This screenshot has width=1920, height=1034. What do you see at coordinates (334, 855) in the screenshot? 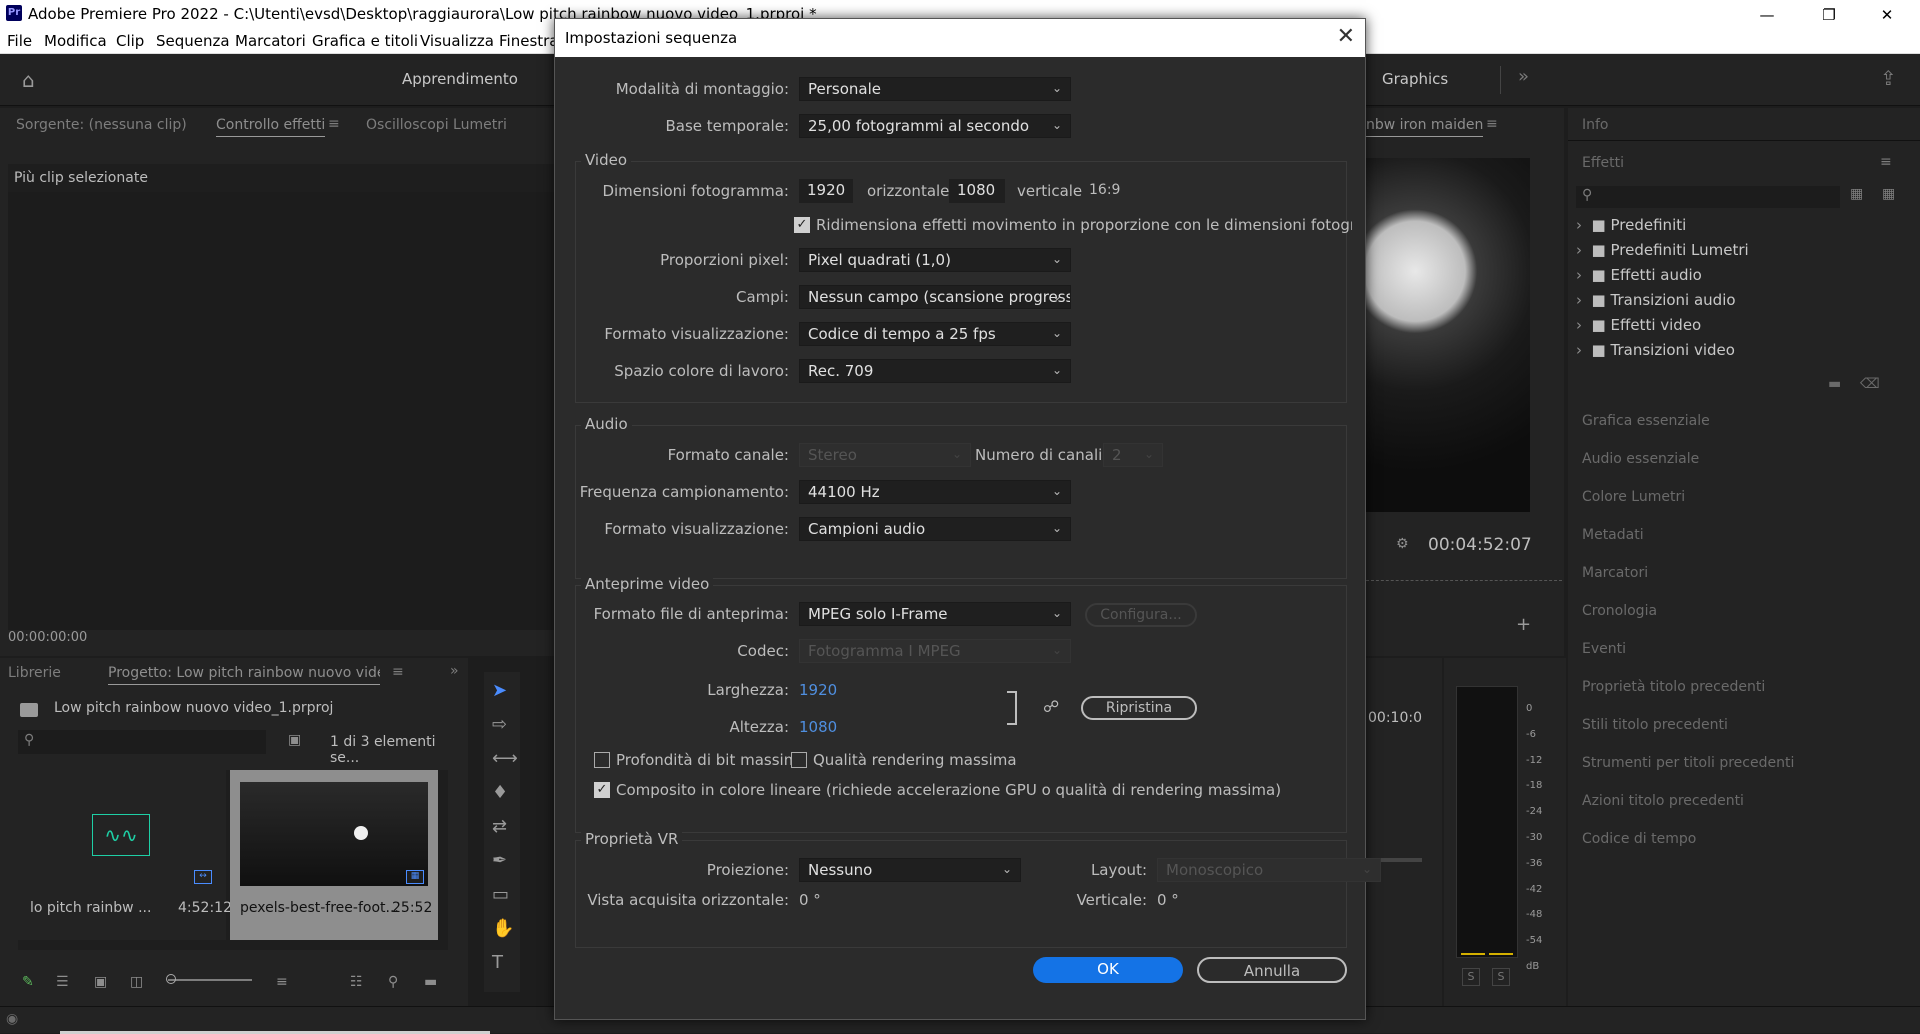
I see `project-item-video: ▦ pexels-best-free-foot... 25:52` at bounding box center [334, 855].